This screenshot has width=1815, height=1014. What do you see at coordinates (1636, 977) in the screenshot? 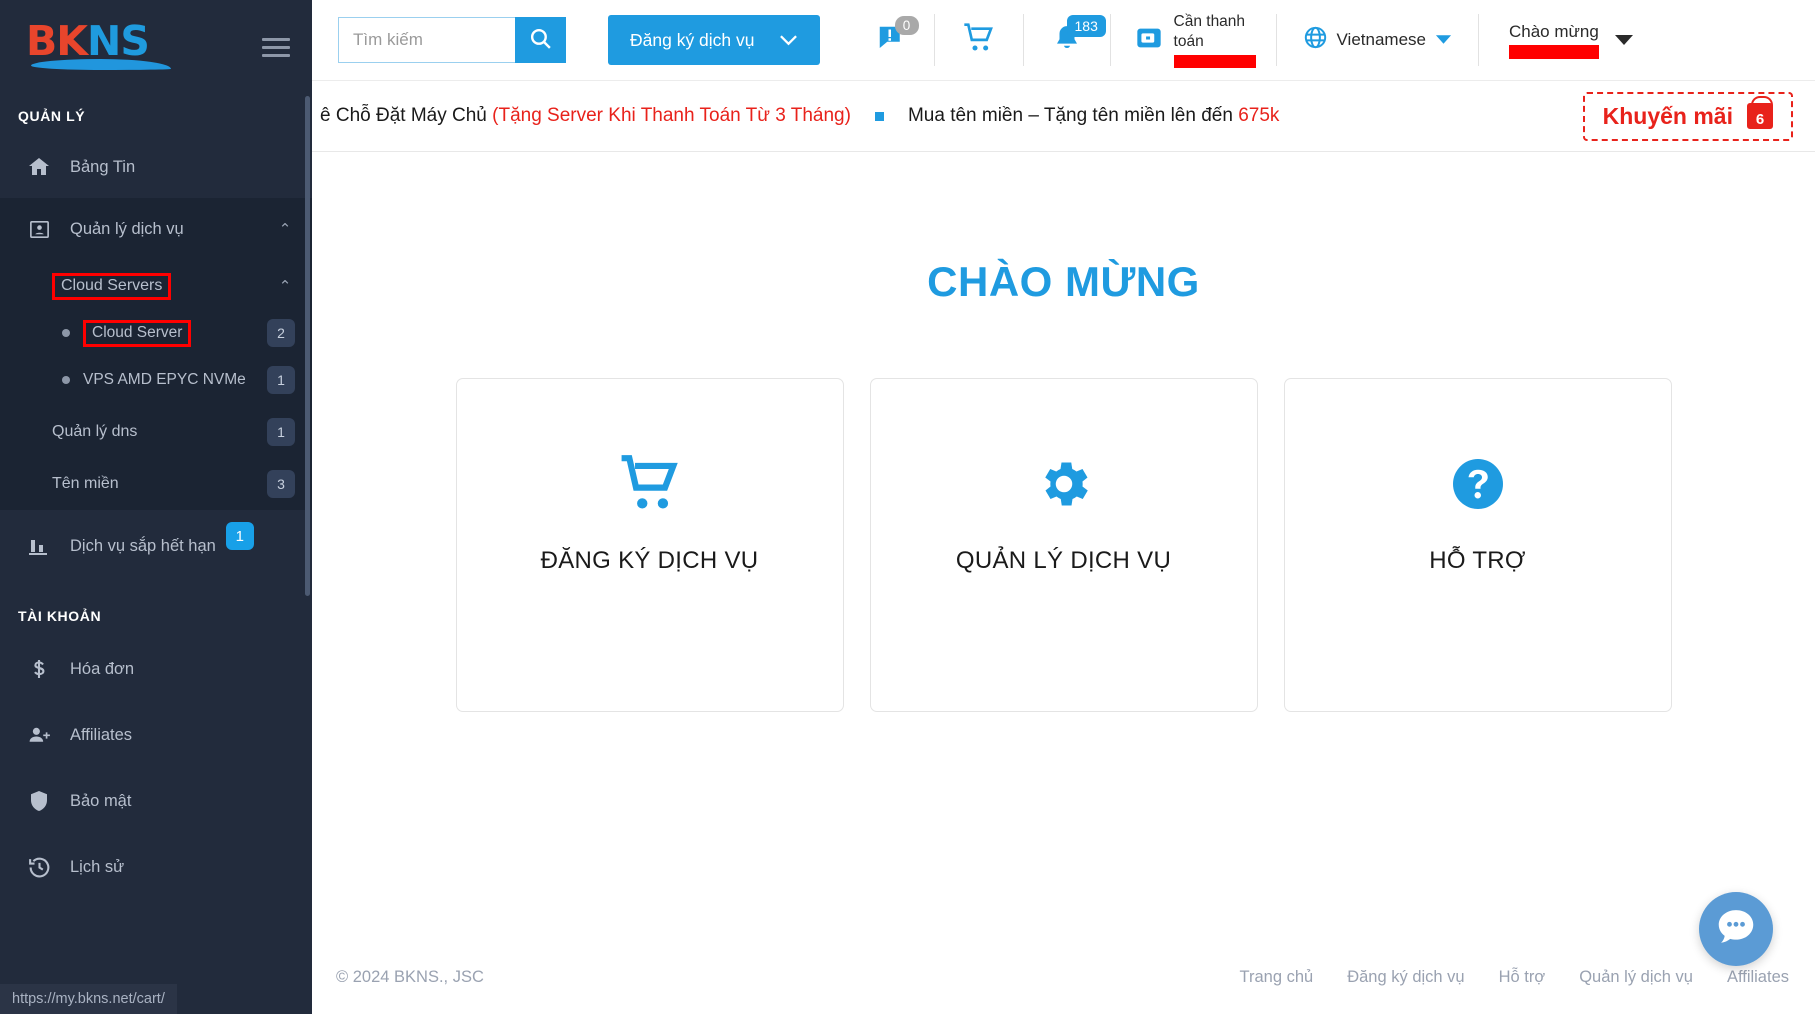
I see `footer-link-manage-service: Quản lý dịch vụ` at bounding box center [1636, 977].